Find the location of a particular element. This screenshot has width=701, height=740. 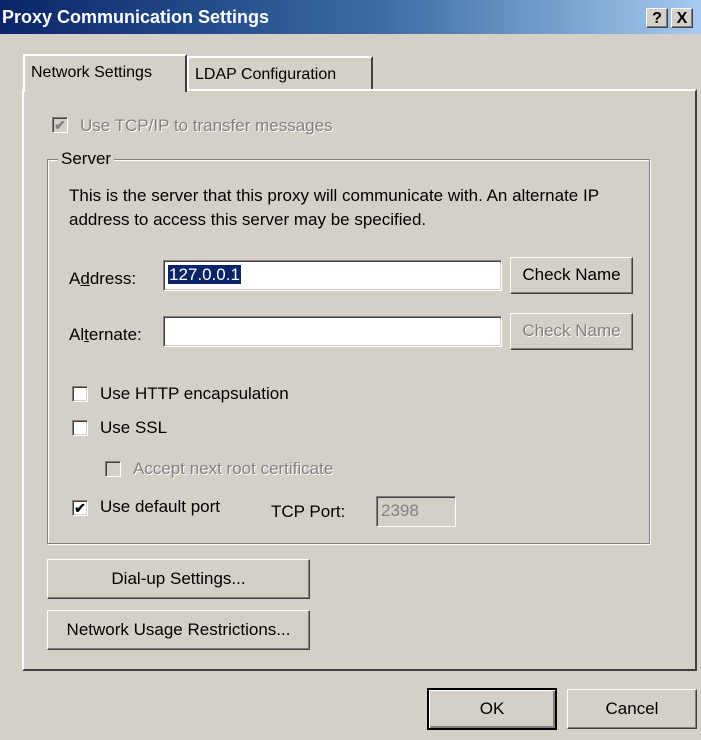

use-tcp-label: Use TCP/IP to transfer messages is located at coordinates (206, 125).